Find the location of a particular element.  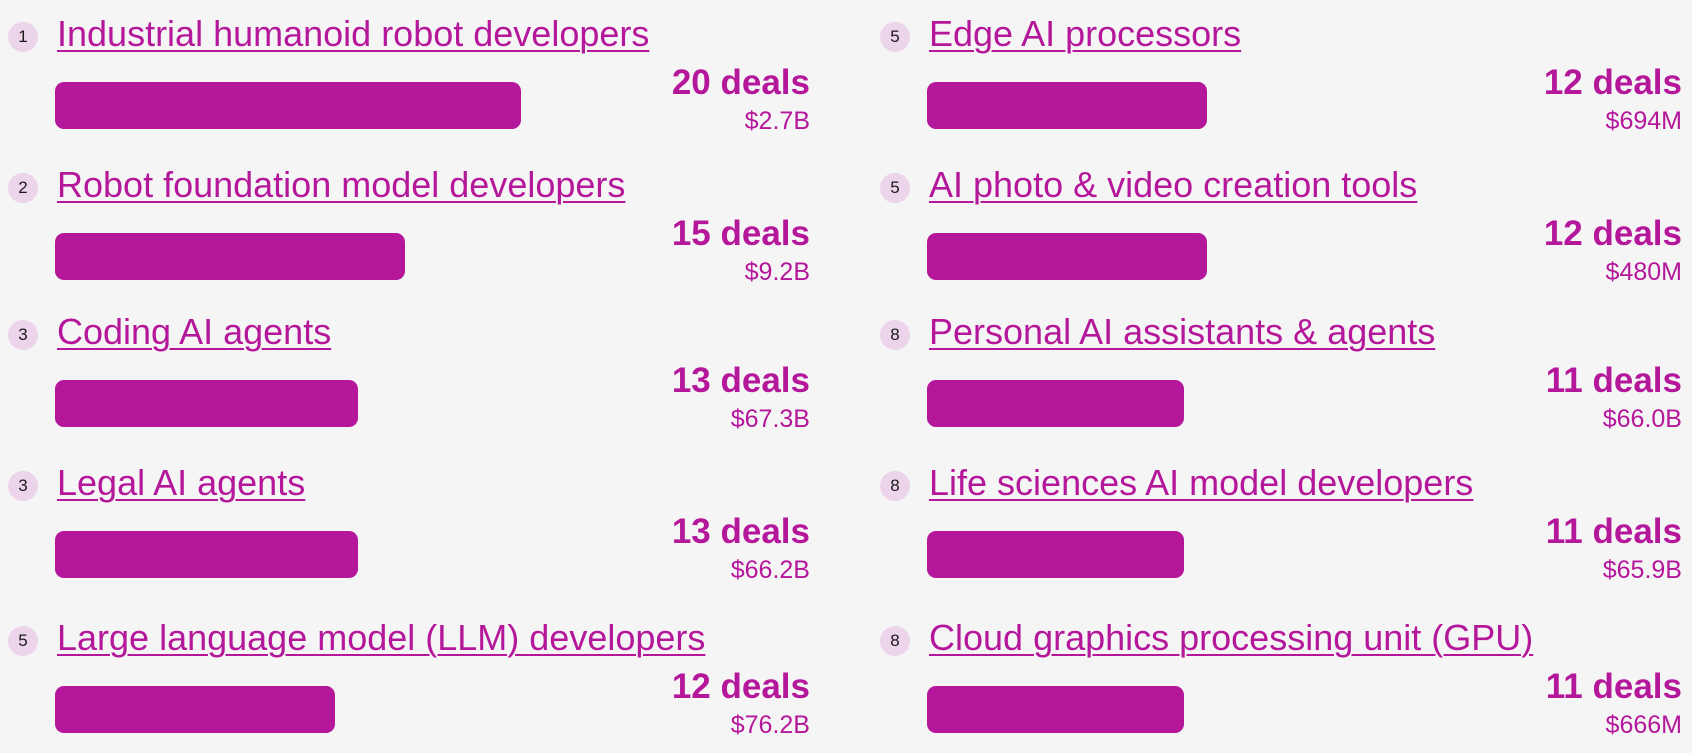

category-link: Edge AI processors is located at coordinates (1085, 34).